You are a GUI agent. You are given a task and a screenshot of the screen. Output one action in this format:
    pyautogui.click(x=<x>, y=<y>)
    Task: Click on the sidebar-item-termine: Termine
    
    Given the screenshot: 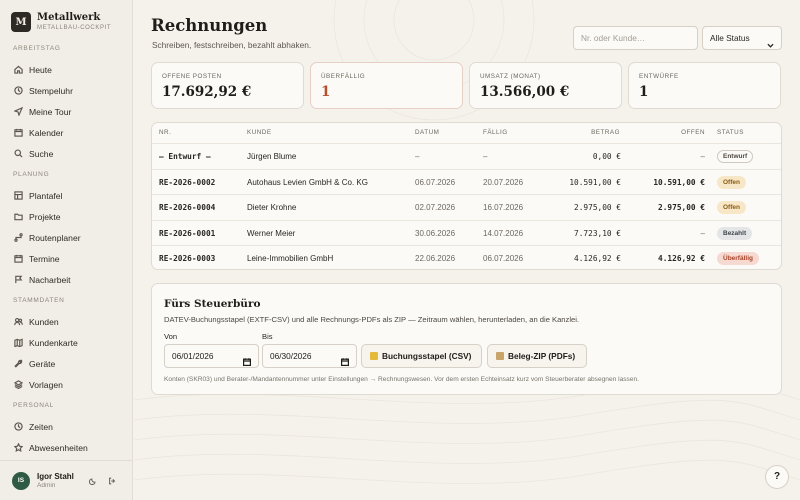 What is the action you would take?
    pyautogui.click(x=73, y=258)
    